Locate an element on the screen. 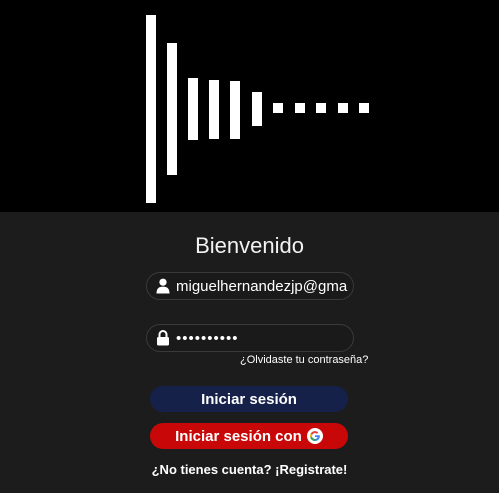 The height and width of the screenshot is (493, 499). welcome-title: Bienvenido is located at coordinates (249, 245).